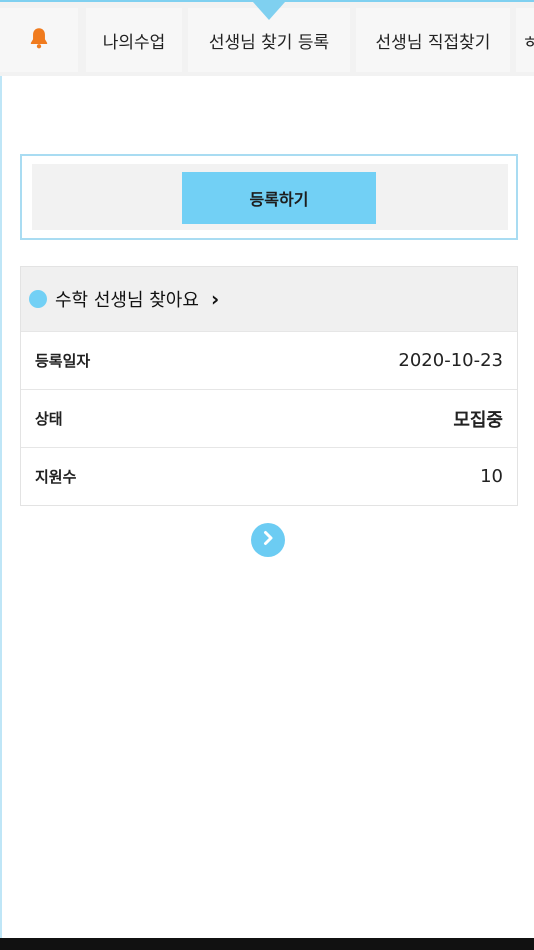 This screenshot has height=950, width=534. What do you see at coordinates (433, 40) in the screenshot?
I see `tab-find-teacher-directly: 선생님 직접찾기` at bounding box center [433, 40].